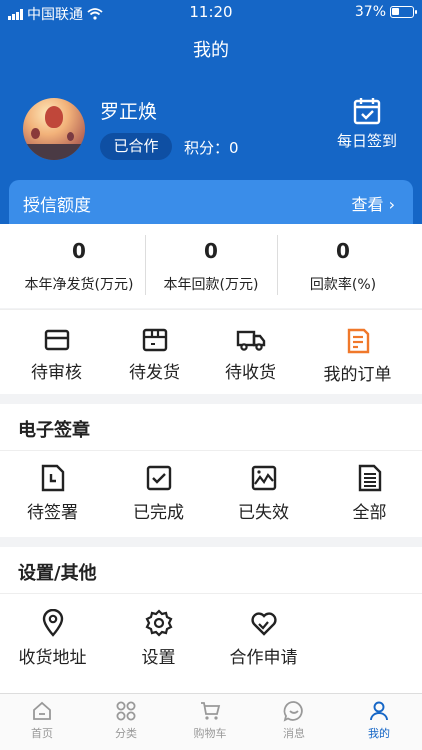 This screenshot has height=750, width=422. Describe the element at coordinates (263, 478) in the screenshot. I see `broken-image-icon` at that location.